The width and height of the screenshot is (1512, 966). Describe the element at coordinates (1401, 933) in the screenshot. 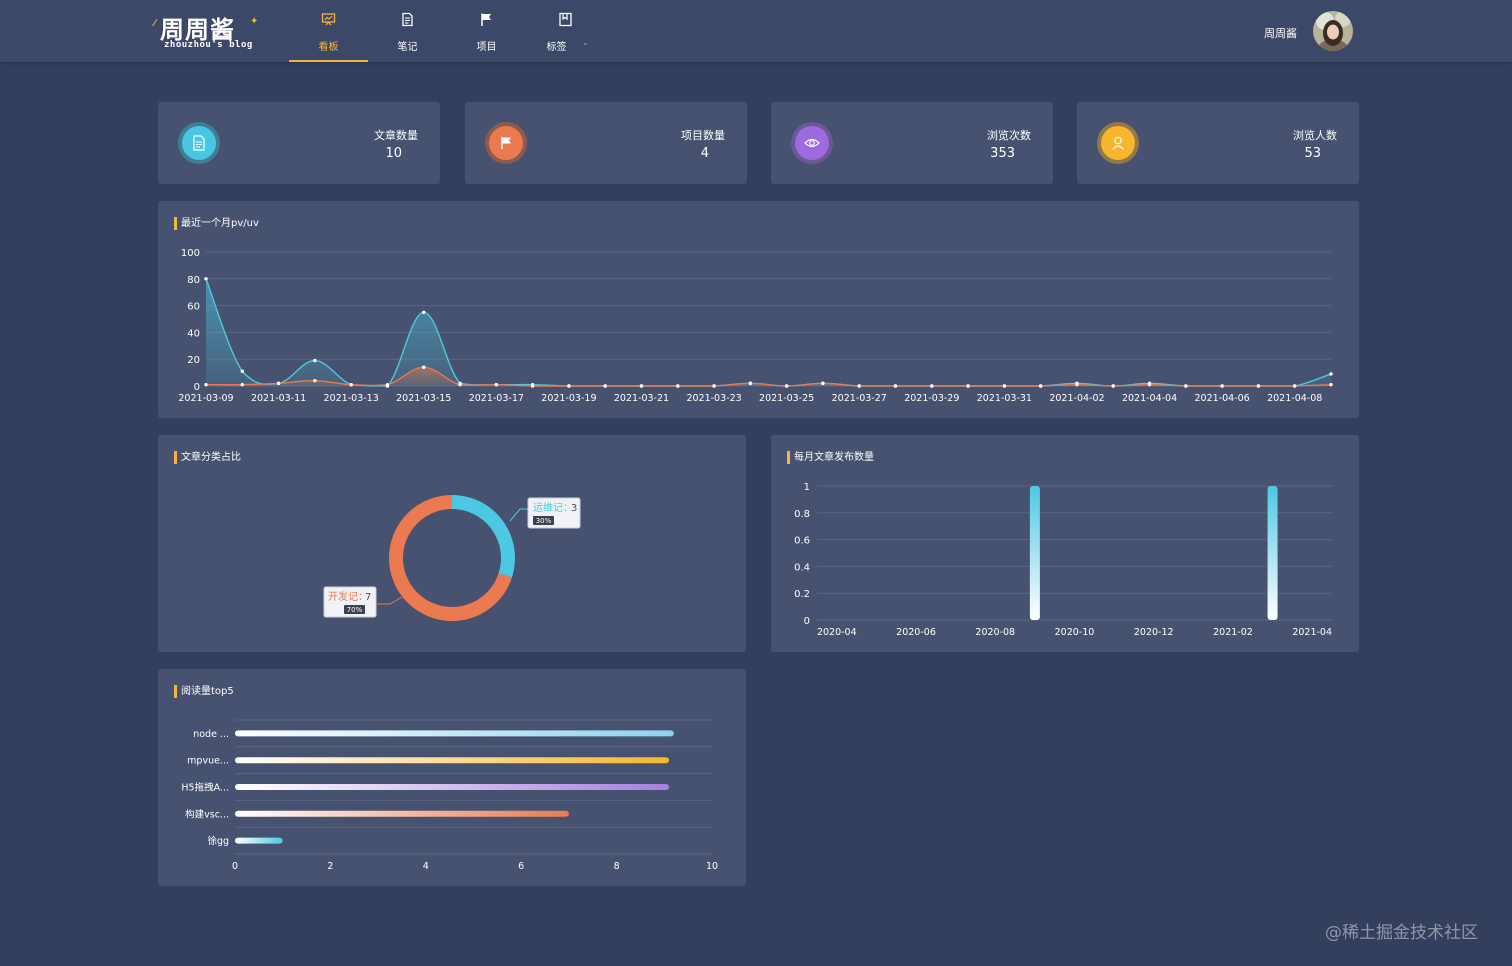

I see `watermark: @稀土掘金技术社区` at that location.